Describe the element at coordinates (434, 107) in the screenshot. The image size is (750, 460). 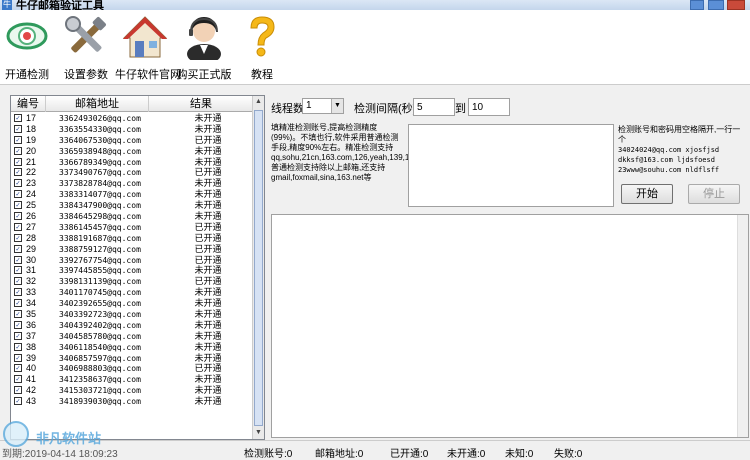
I see `interval-from-input` at that location.